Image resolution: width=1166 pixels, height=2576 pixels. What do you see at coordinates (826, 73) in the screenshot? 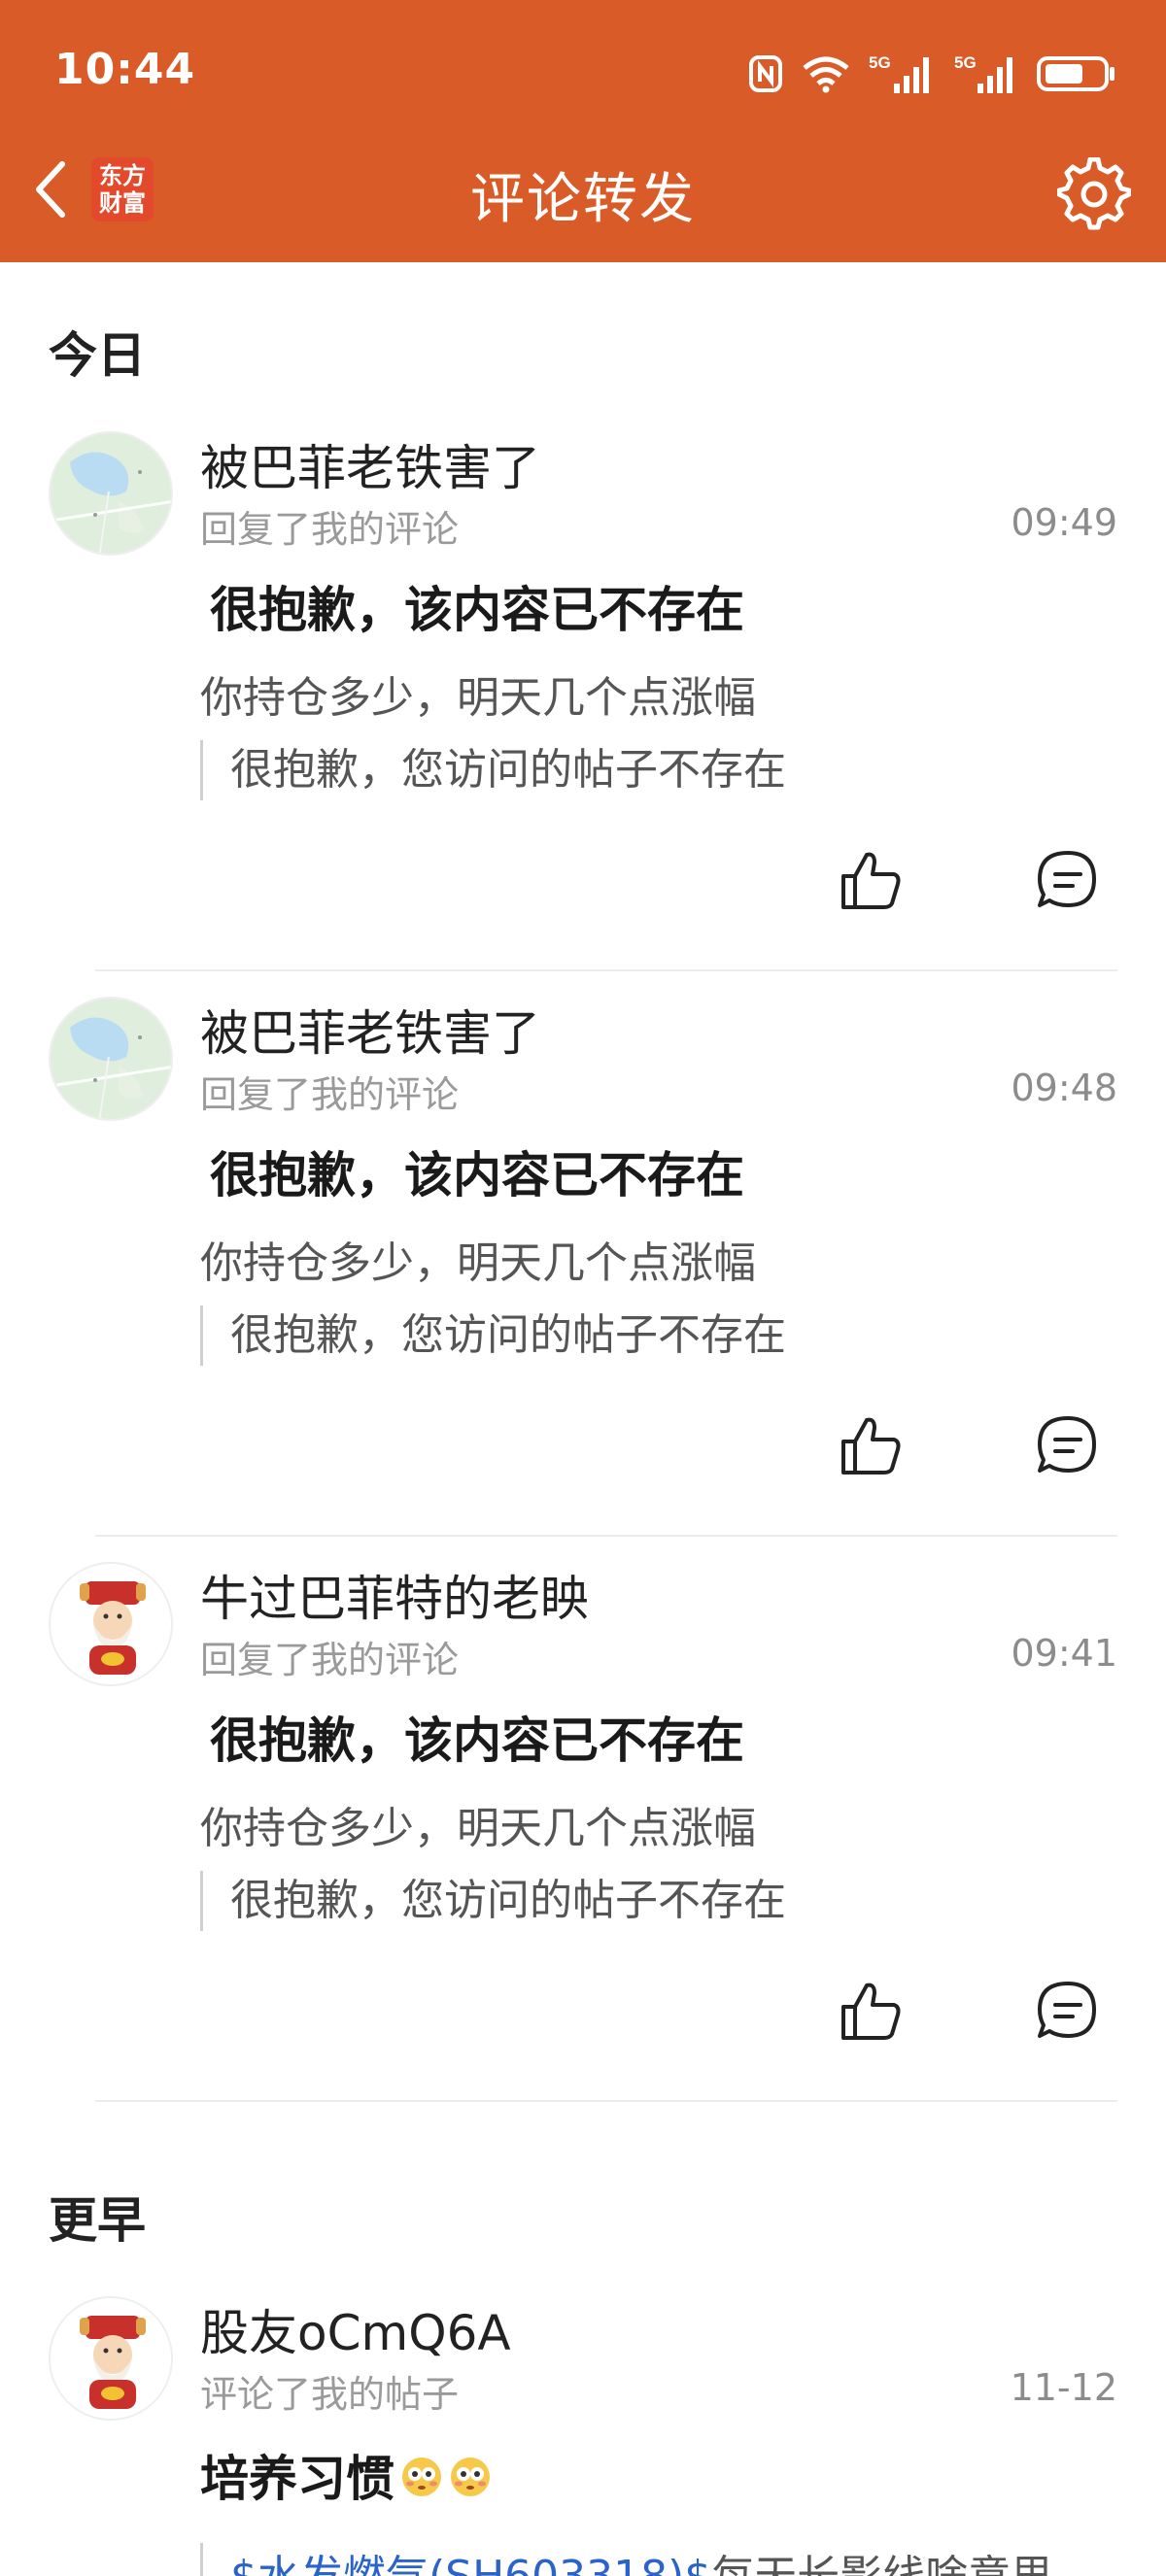
I see `wifi-icon` at bounding box center [826, 73].